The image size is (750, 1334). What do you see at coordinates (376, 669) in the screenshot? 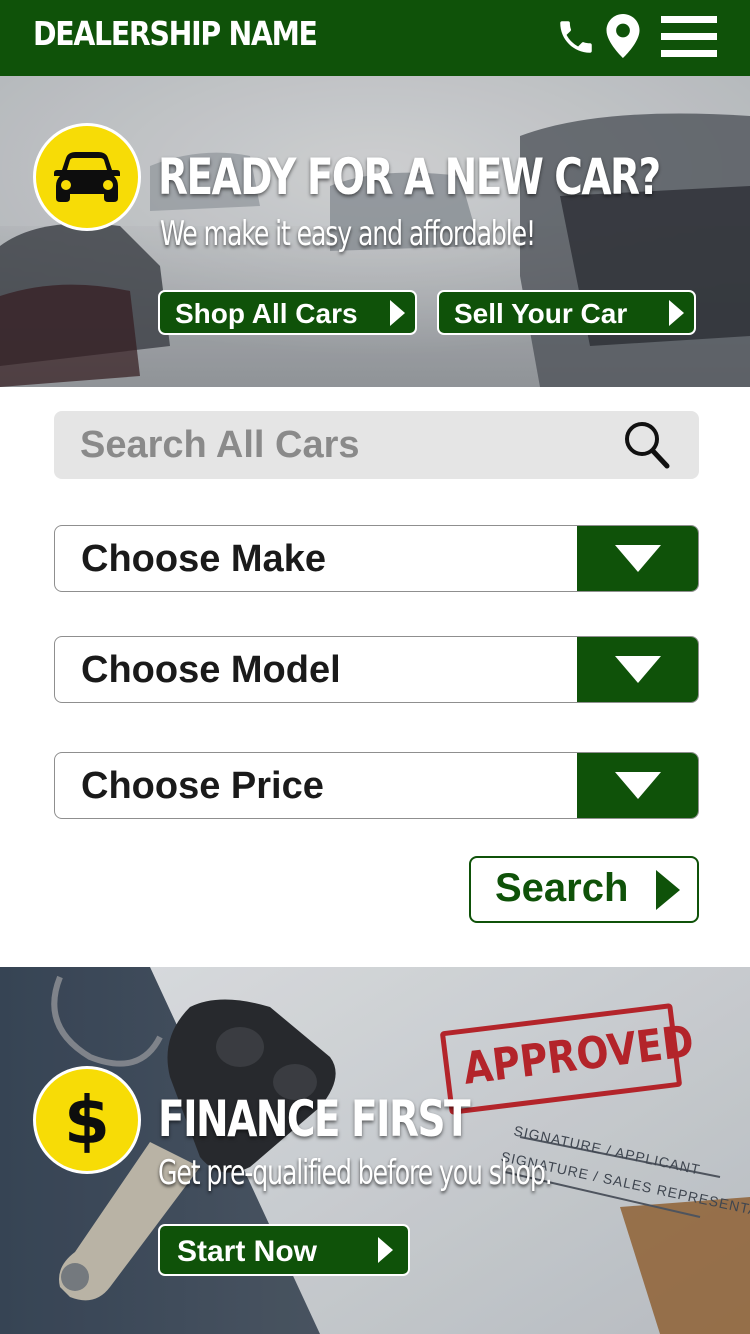
I see `choose-model-select: Choose Model` at bounding box center [376, 669].